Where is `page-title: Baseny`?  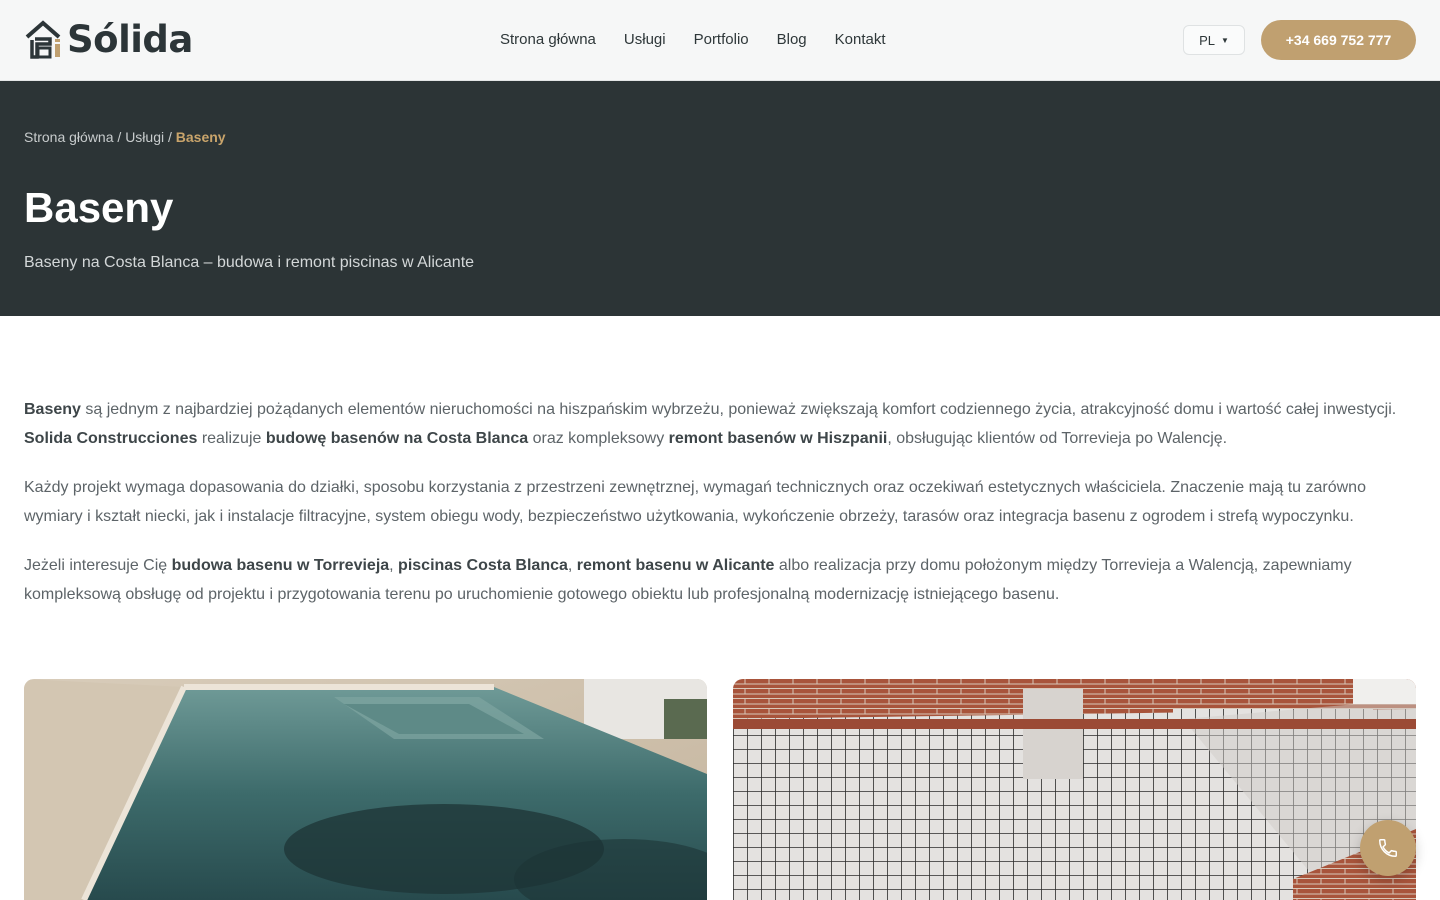 page-title: Baseny is located at coordinates (99, 207).